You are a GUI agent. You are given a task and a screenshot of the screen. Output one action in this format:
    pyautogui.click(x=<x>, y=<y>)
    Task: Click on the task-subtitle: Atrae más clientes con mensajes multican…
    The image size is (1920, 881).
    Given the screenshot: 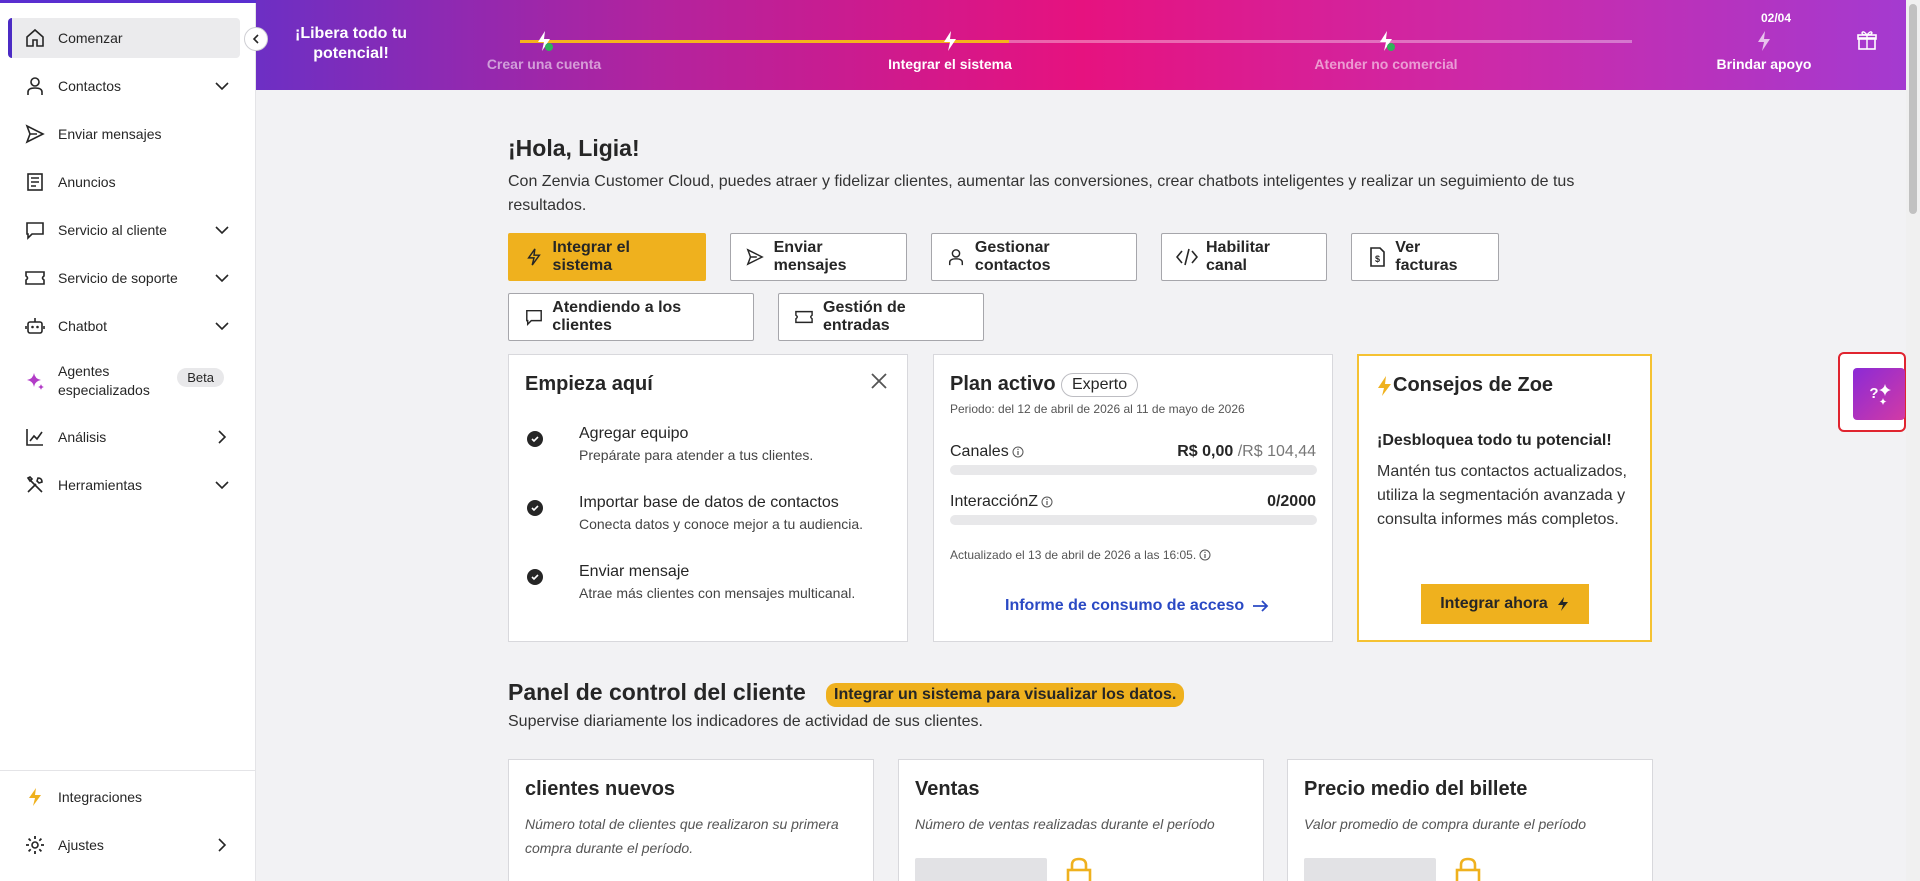 What is the action you would take?
    pyautogui.click(x=717, y=593)
    